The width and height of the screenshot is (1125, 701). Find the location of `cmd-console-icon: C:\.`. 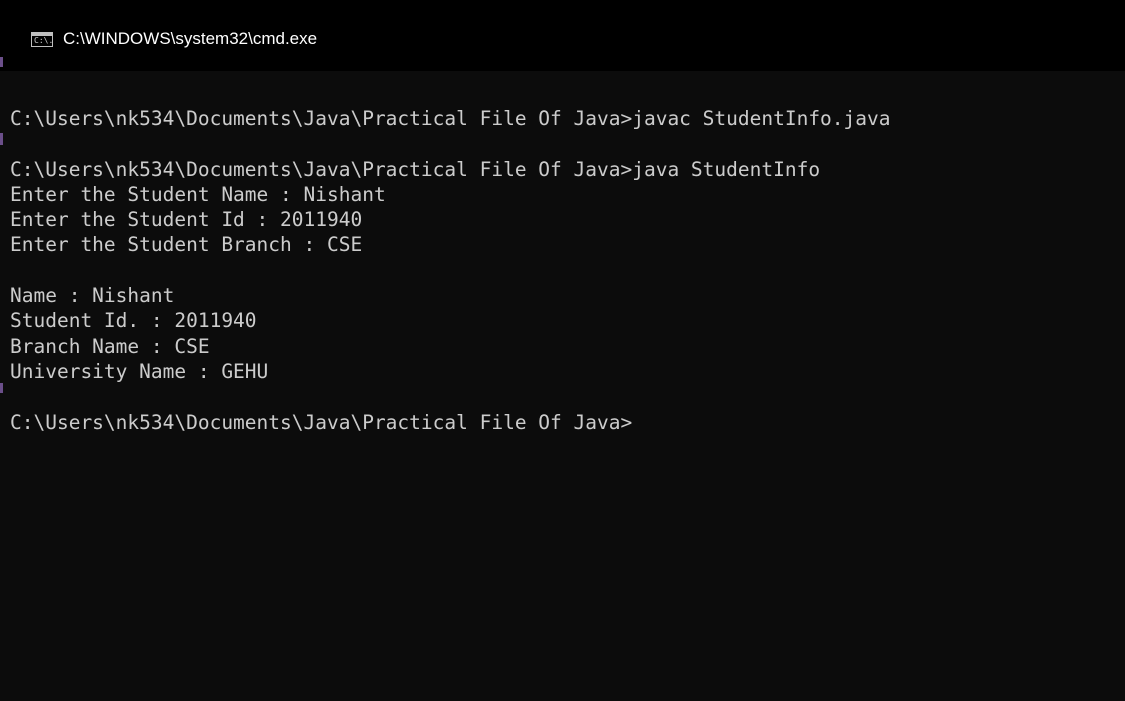

cmd-console-icon: C:\. is located at coordinates (42, 39).